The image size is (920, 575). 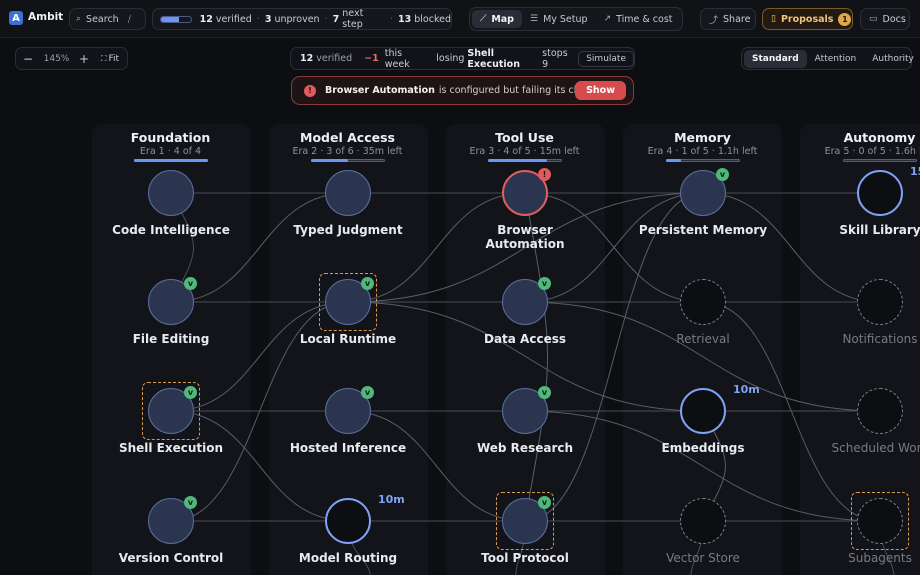 What do you see at coordinates (867, 230) in the screenshot?
I see `node-label: Skill Library` at bounding box center [867, 230].